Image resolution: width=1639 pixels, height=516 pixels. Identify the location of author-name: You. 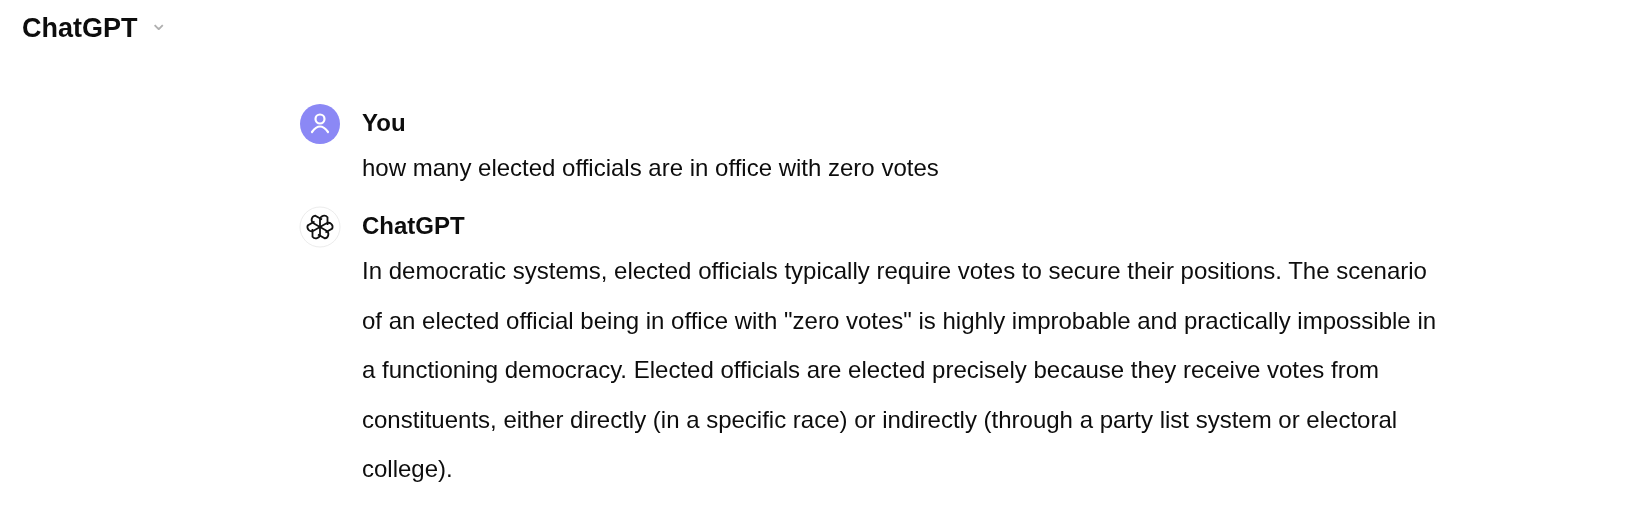
(384, 123).